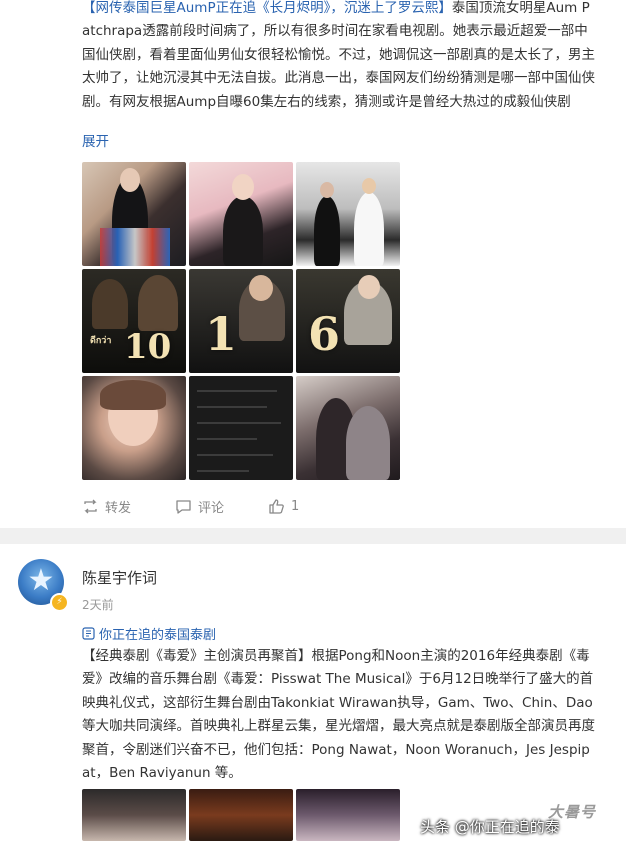 The width and height of the screenshot is (626, 841). Describe the element at coordinates (90, 506) in the screenshot. I see `repost-icon` at that location.